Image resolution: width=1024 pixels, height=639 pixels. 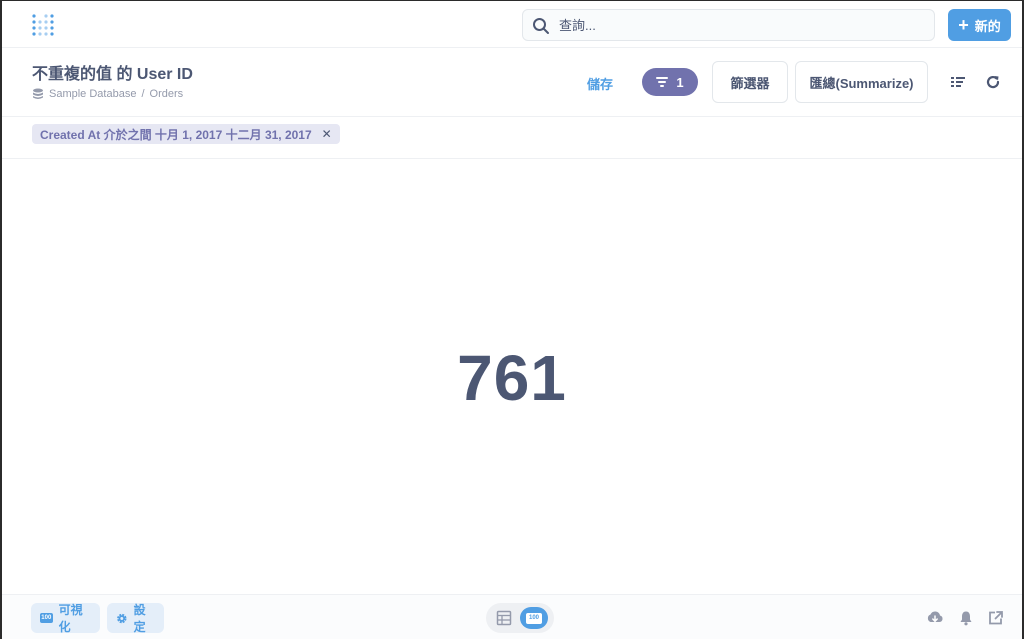 I want to click on metabase-logo-icon, so click(x=43, y=25).